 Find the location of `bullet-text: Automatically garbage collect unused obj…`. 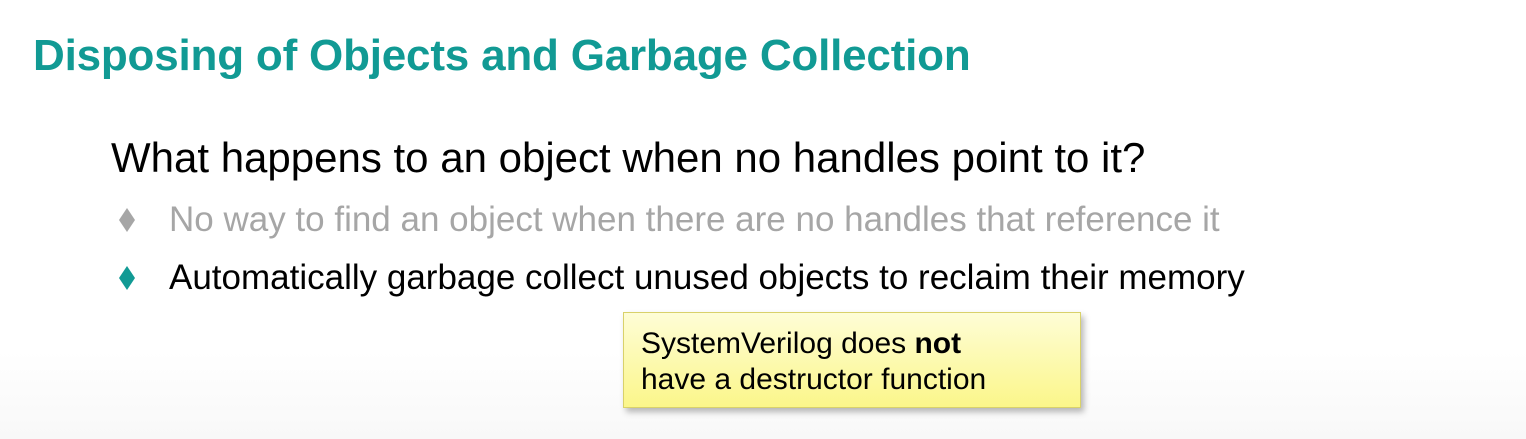

bullet-text: Automatically garbage collect unused obj… is located at coordinates (707, 277).